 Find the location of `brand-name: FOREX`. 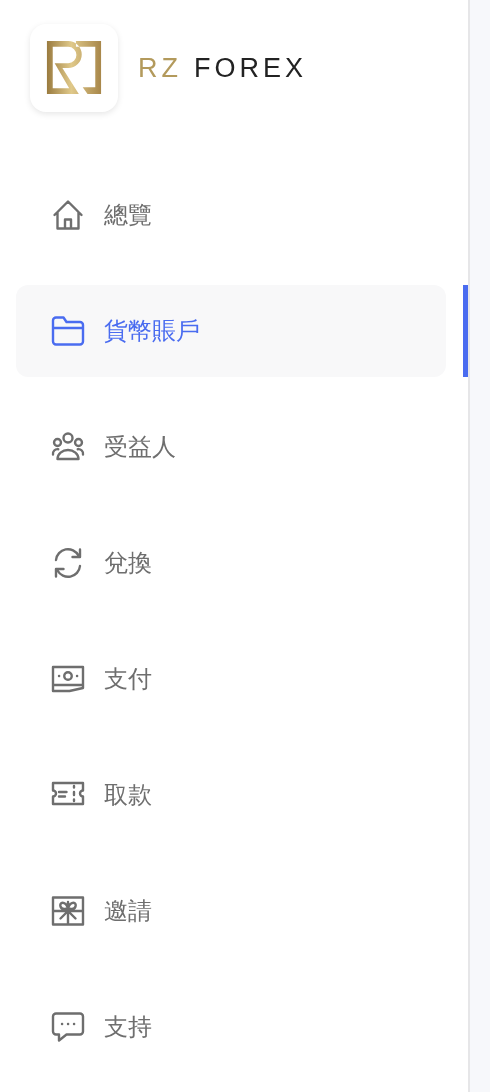

brand-name: FOREX is located at coordinates (250, 68).